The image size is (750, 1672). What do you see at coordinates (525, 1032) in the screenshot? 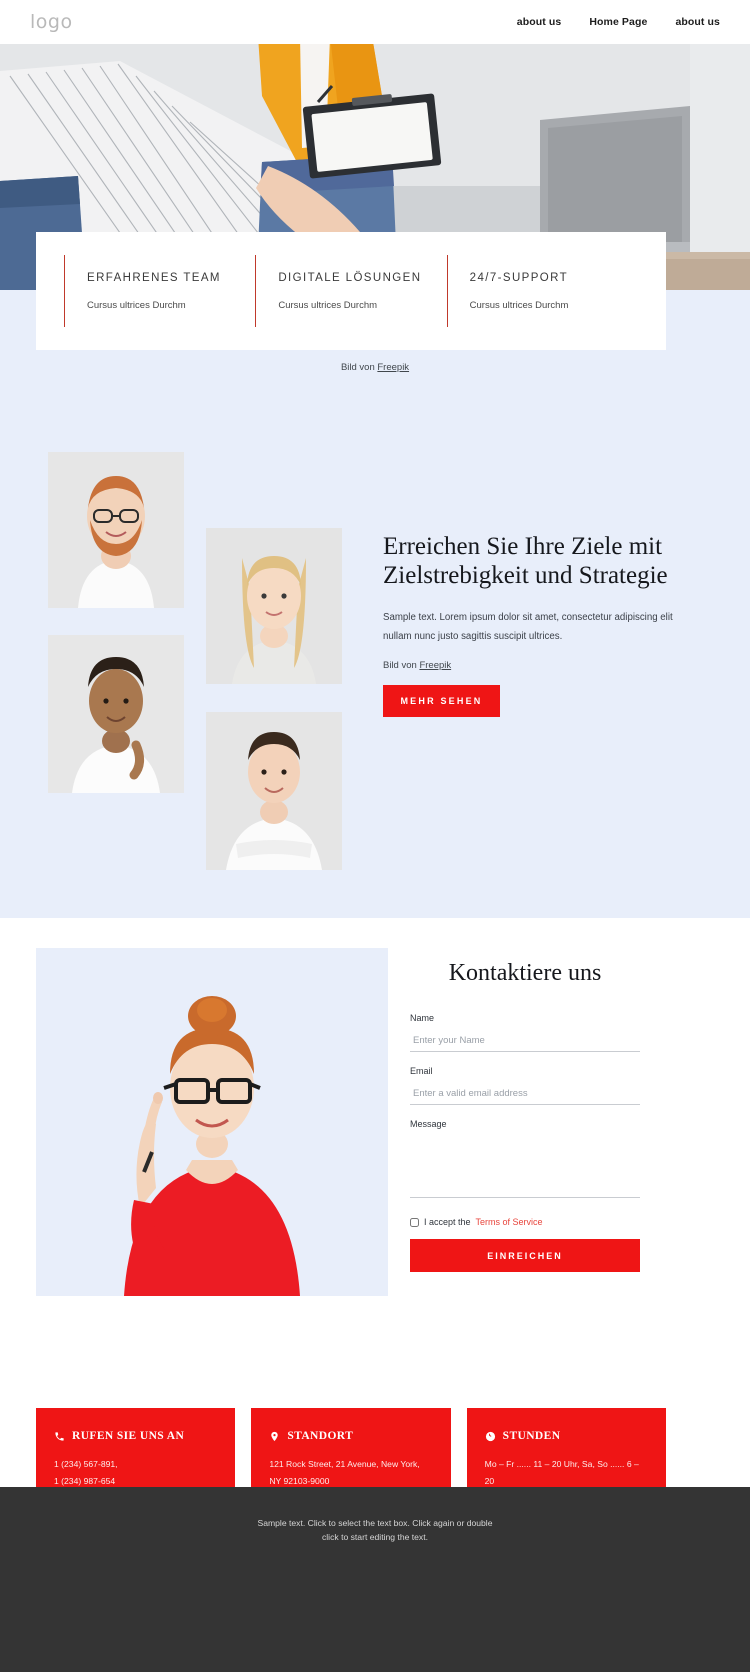
I see `field-name: Name` at bounding box center [525, 1032].